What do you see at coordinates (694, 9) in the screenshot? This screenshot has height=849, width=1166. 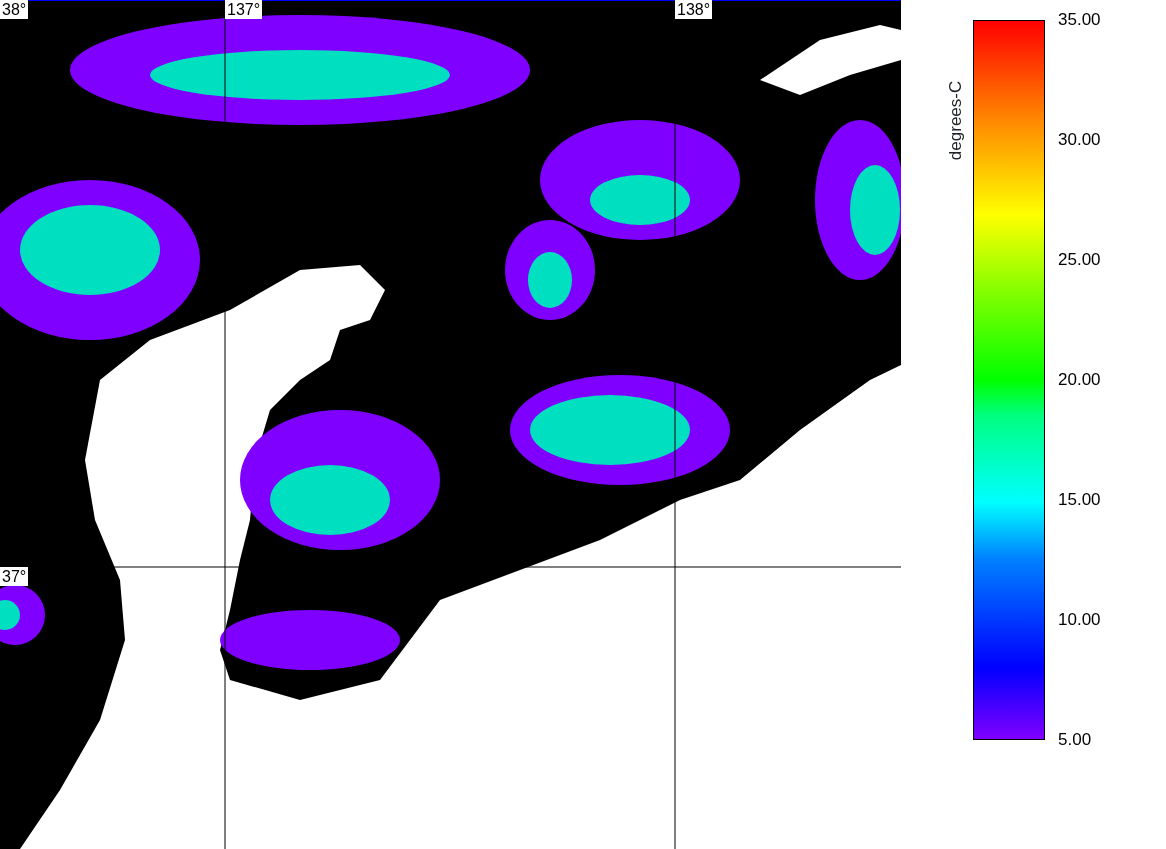 I see `longitude-label: 138°` at bounding box center [694, 9].